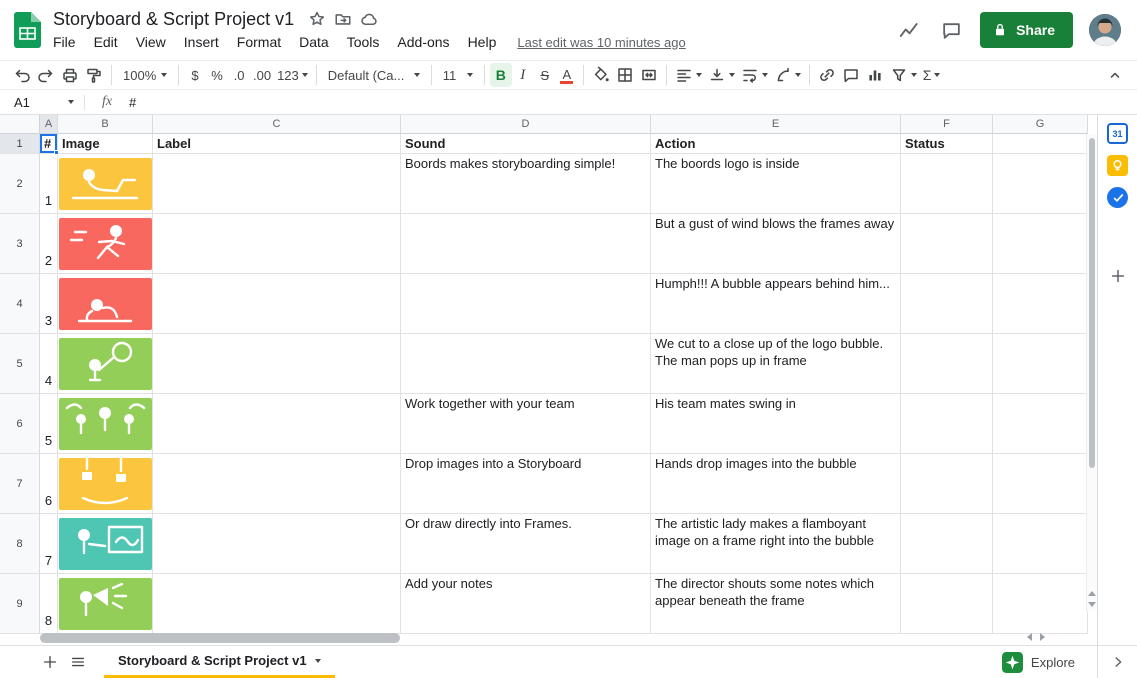  I want to click on column-header-A: A, so click(49, 124).